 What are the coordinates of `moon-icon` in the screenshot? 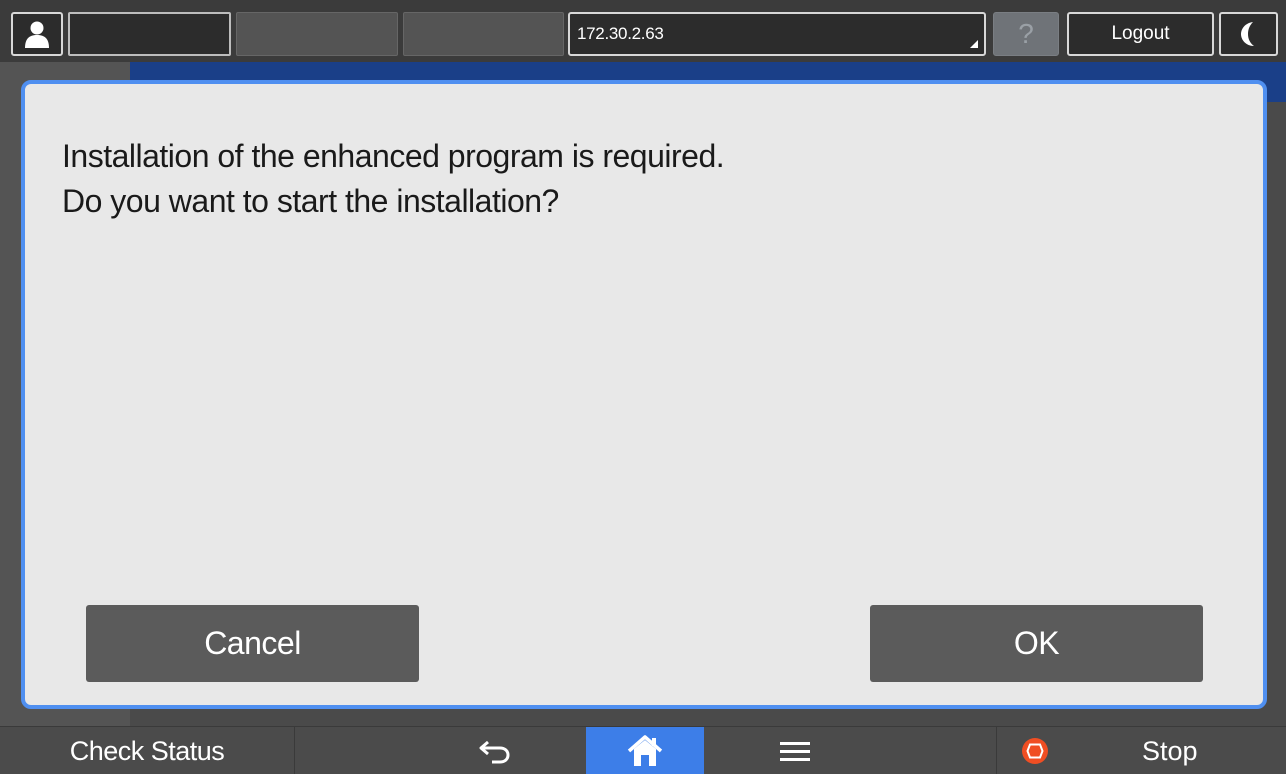 It's located at (1247, 34).